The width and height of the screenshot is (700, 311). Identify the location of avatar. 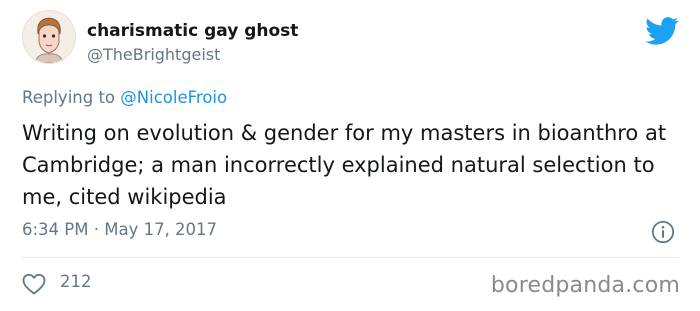
(49, 37).